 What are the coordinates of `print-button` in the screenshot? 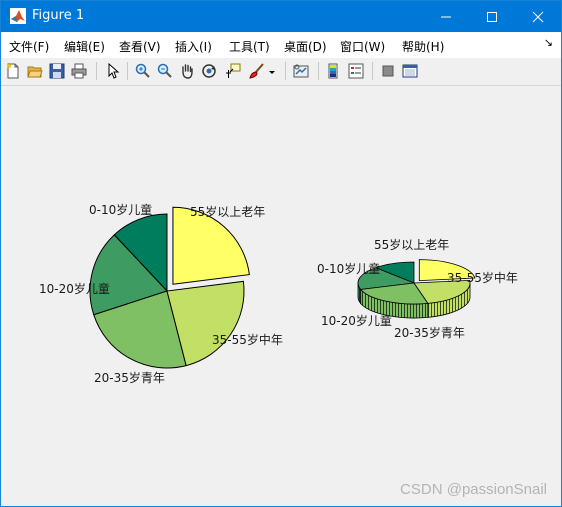 It's located at (79, 71).